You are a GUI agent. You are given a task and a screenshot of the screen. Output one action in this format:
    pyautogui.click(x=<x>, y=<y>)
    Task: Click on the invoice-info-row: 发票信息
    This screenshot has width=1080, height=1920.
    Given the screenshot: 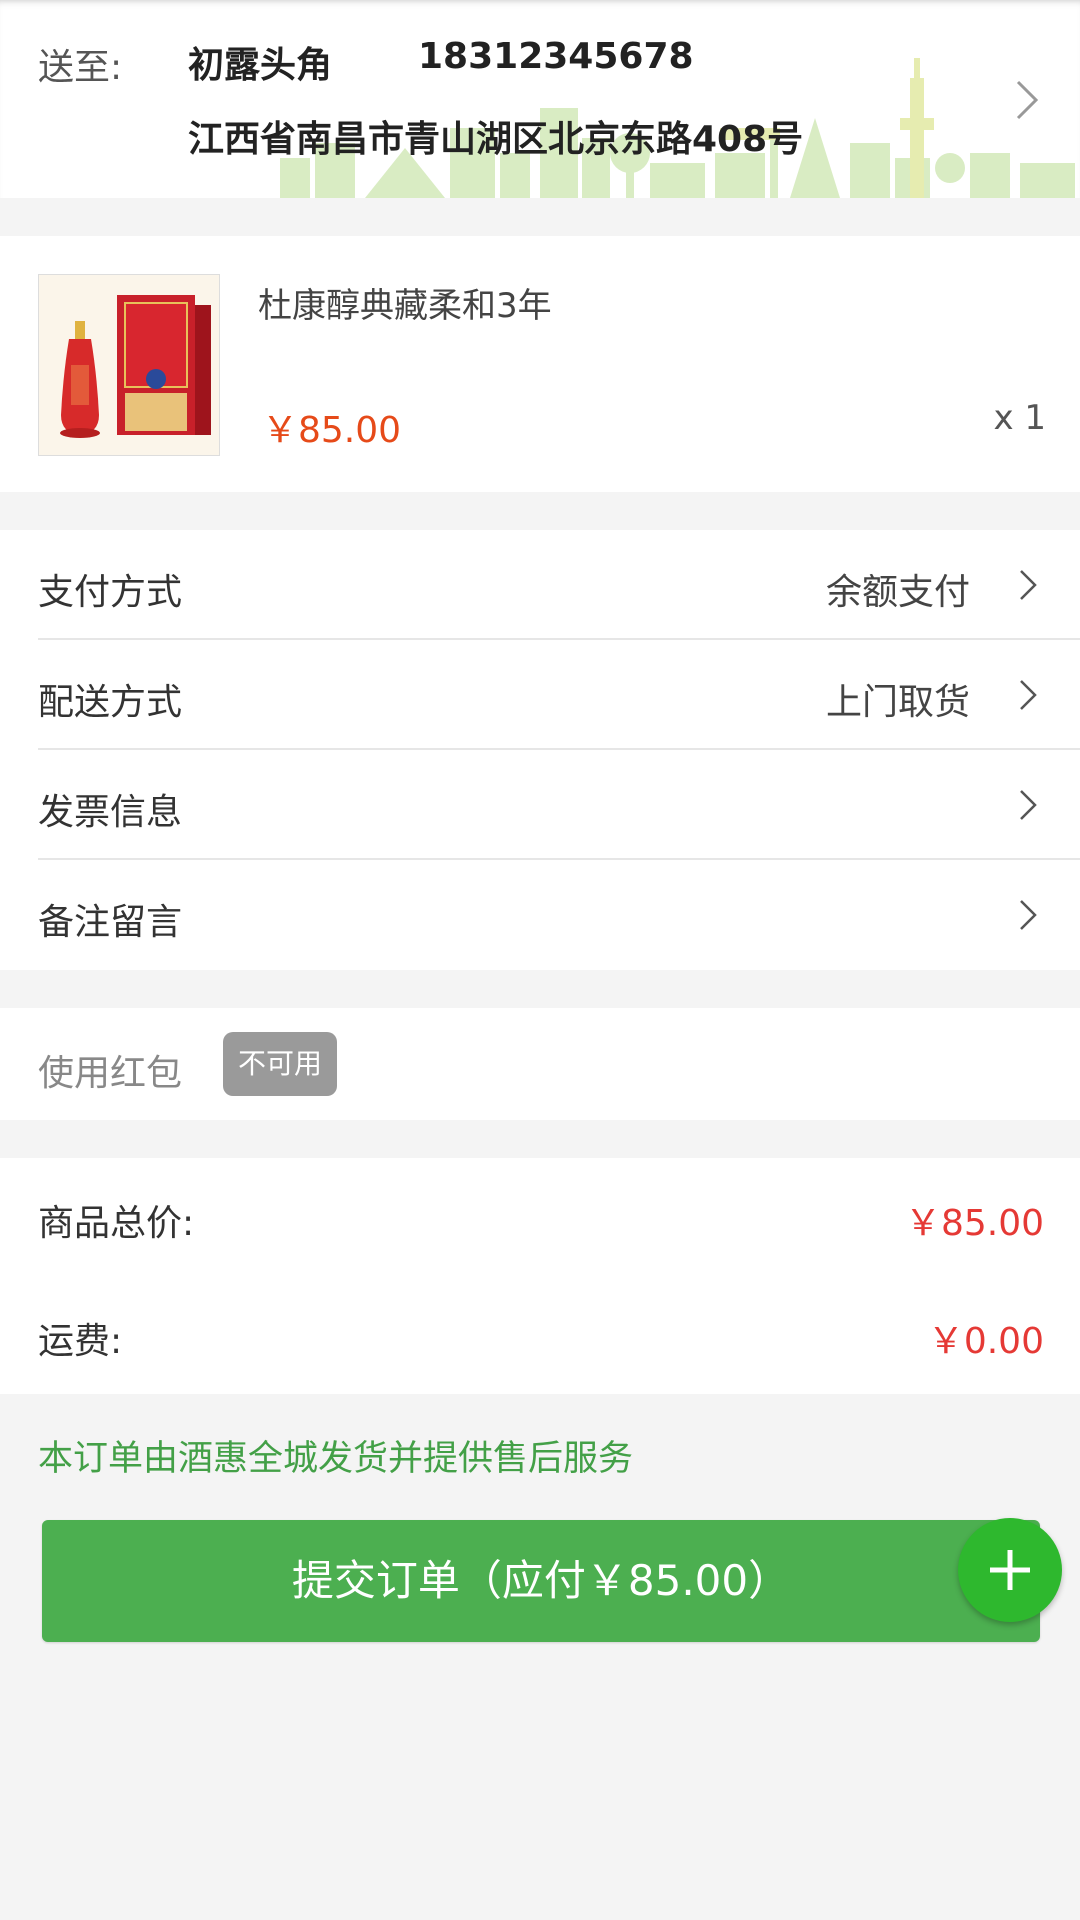 What is the action you would take?
    pyautogui.click(x=540, y=805)
    